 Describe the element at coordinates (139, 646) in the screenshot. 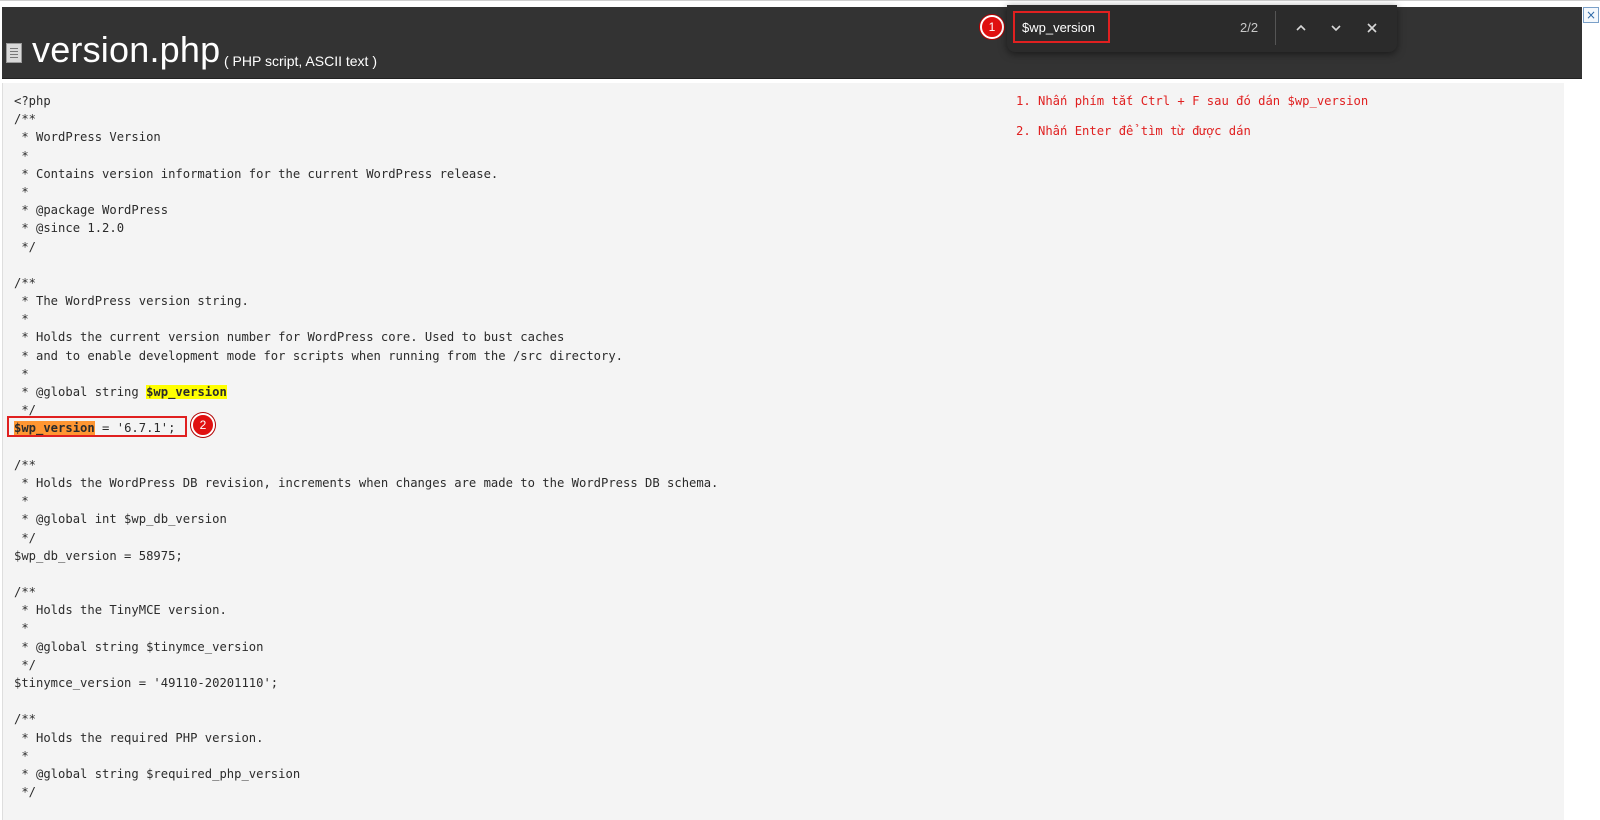

I see `code-line: * @global string $tinymce_version` at that location.